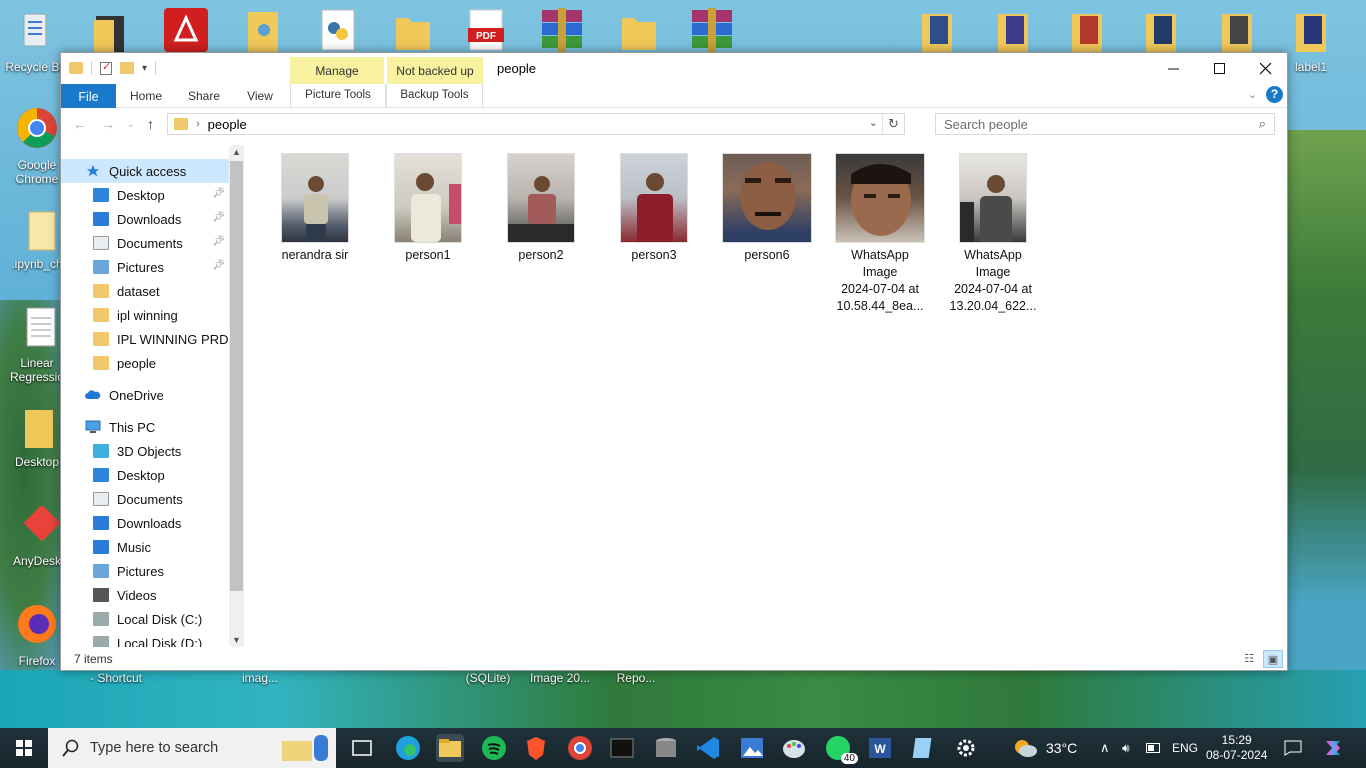  Describe the element at coordinates (450, 748) in the screenshot. I see `file-explorer-taskbar-icon` at that location.